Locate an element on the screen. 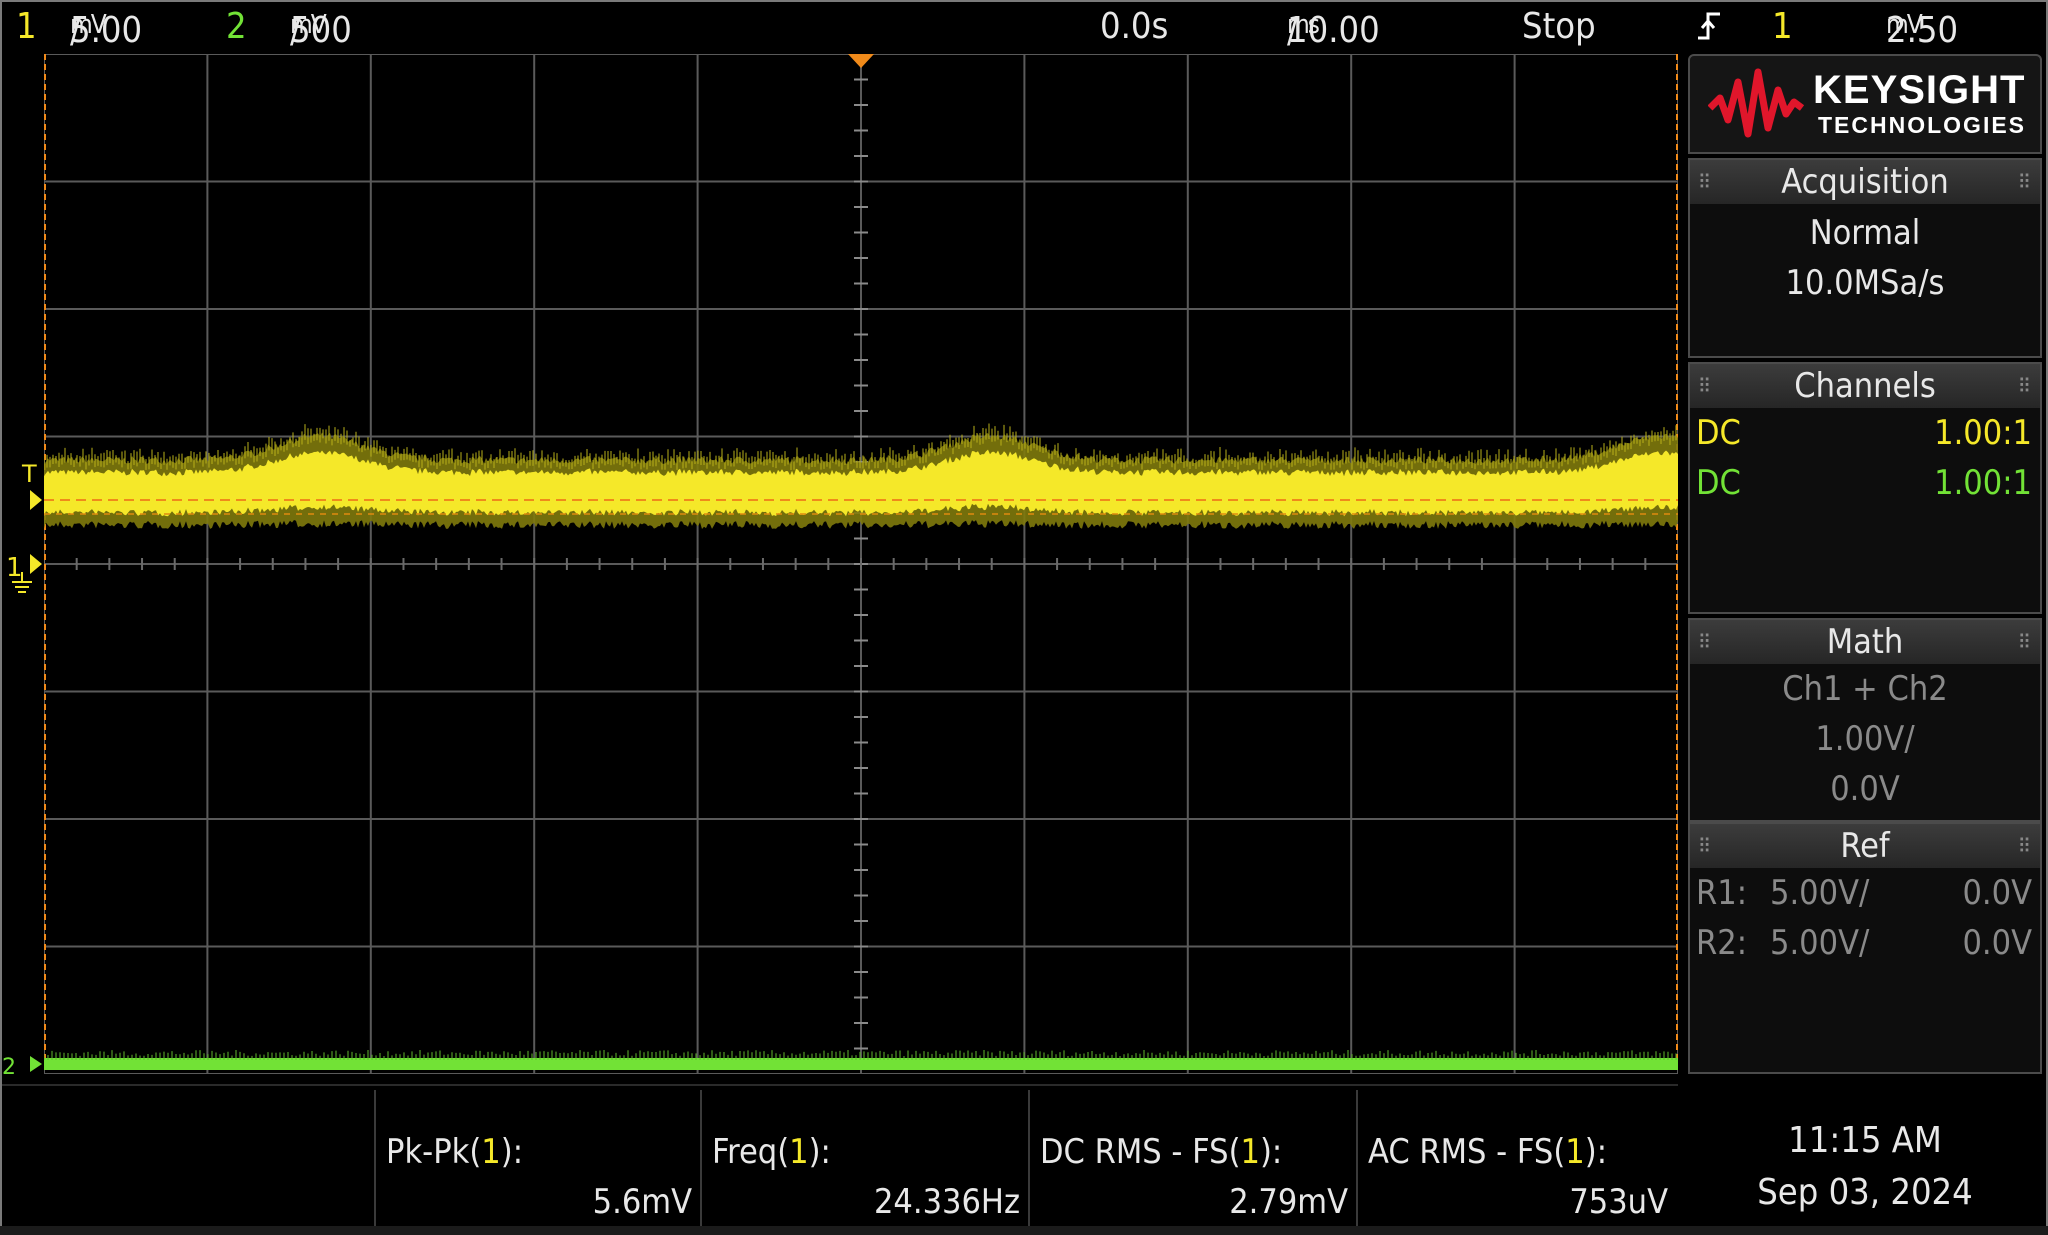  time-scale-slash: / is located at coordinates (1292, 30).